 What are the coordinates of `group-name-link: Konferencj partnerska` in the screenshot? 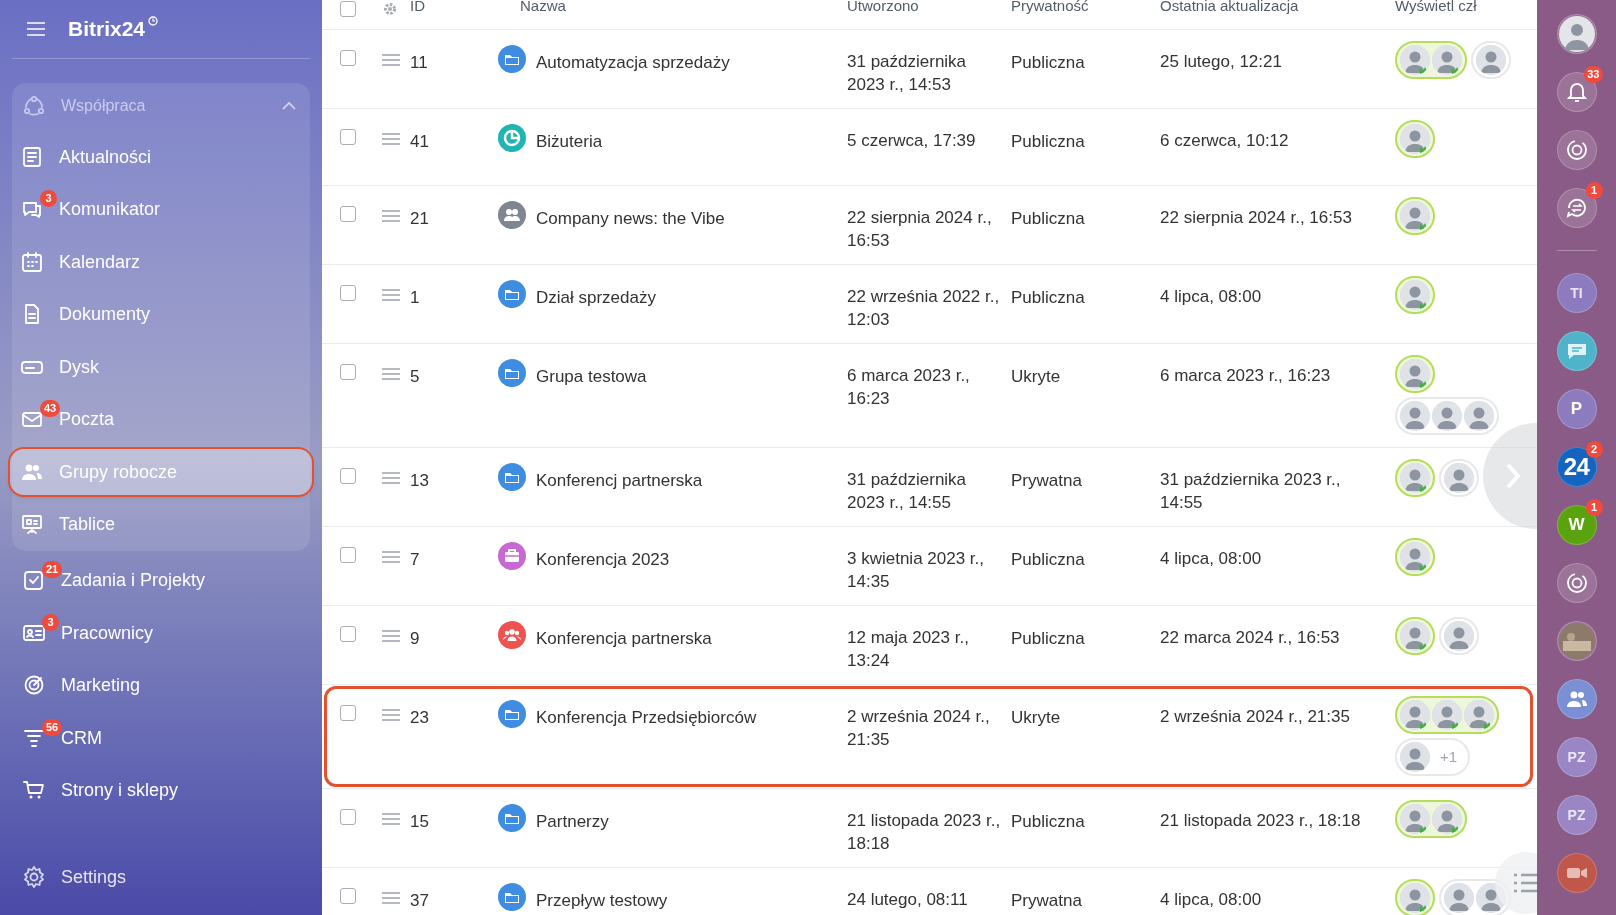 It's located at (619, 477).